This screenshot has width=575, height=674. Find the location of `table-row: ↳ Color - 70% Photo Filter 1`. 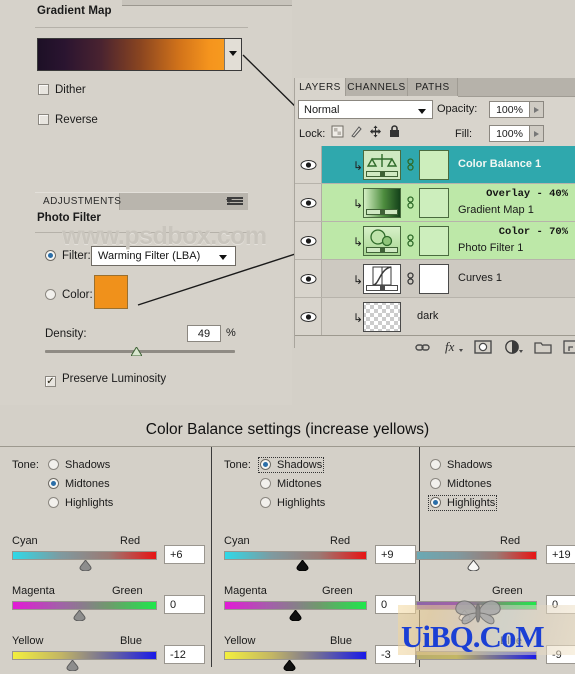

table-row: ↳ Color - 70% Photo Filter 1 is located at coordinates (435, 241).